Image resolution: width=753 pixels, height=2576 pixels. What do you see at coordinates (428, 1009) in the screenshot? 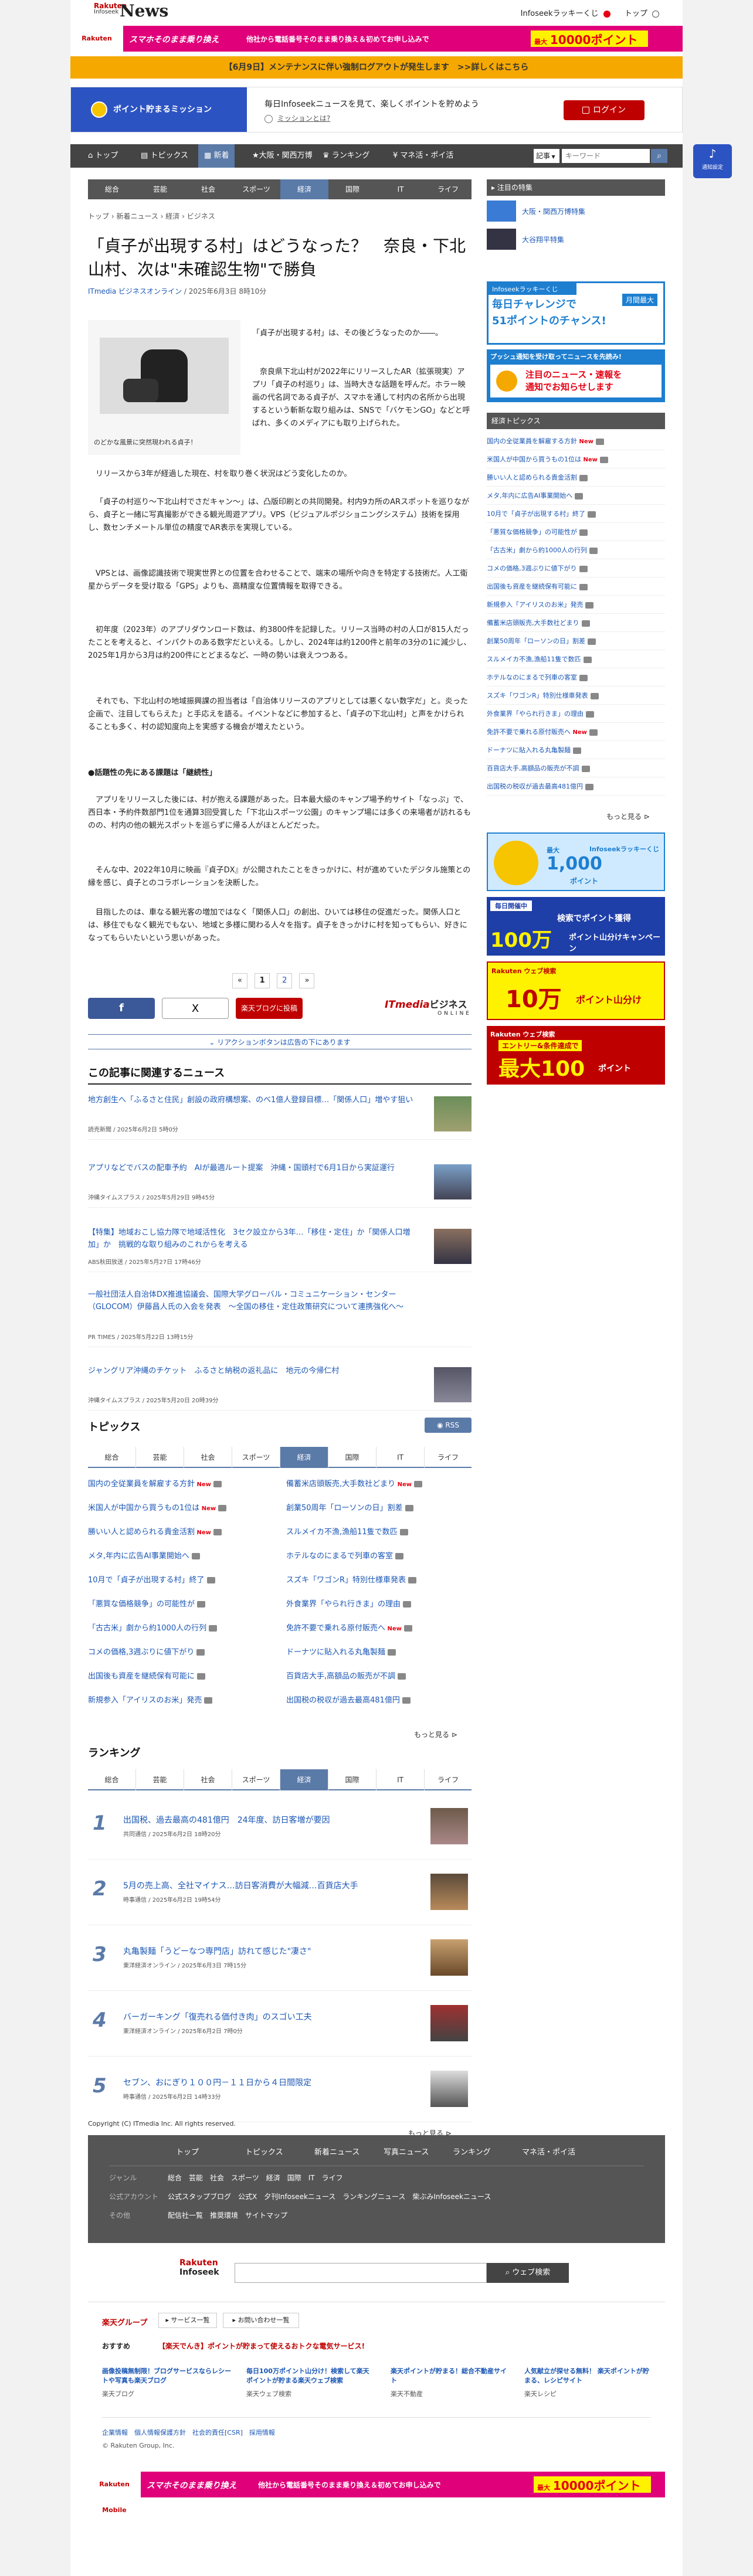
I see `itmedia-logo: ITmediaビジネス ONLINE` at bounding box center [428, 1009].